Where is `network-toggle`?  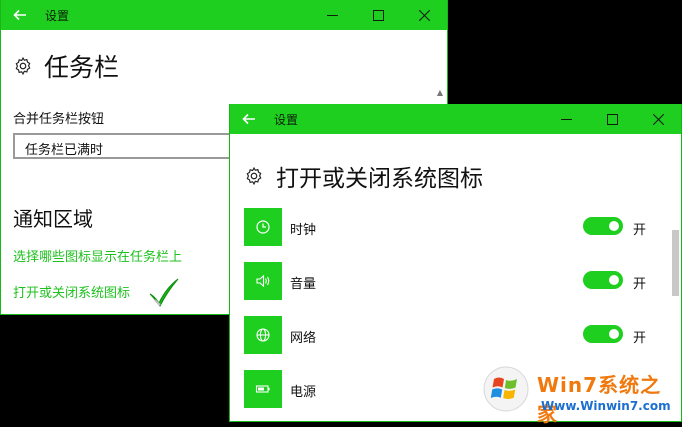 network-toggle is located at coordinates (603, 334).